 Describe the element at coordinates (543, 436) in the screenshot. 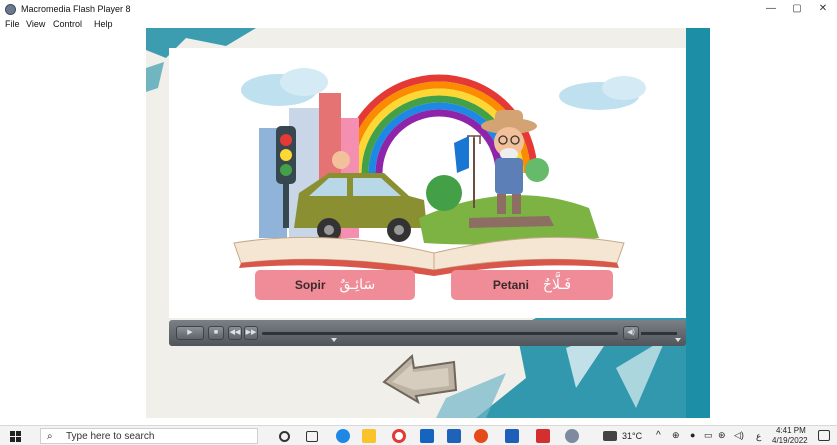

I see `acrobat-icon` at that location.